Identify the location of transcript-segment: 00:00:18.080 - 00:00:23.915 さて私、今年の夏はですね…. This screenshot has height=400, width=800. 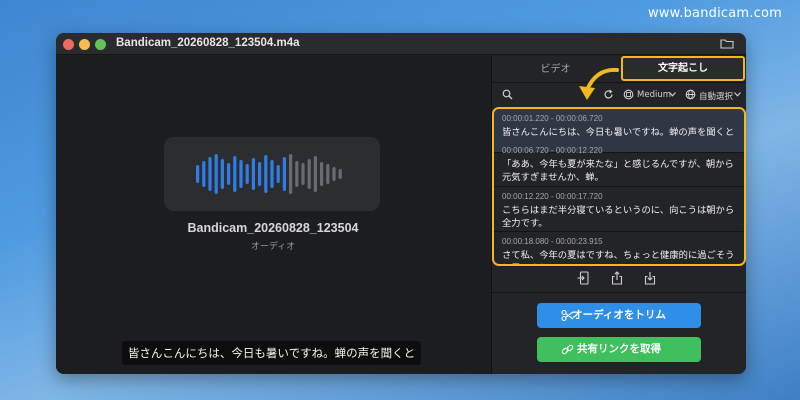
(619, 248).